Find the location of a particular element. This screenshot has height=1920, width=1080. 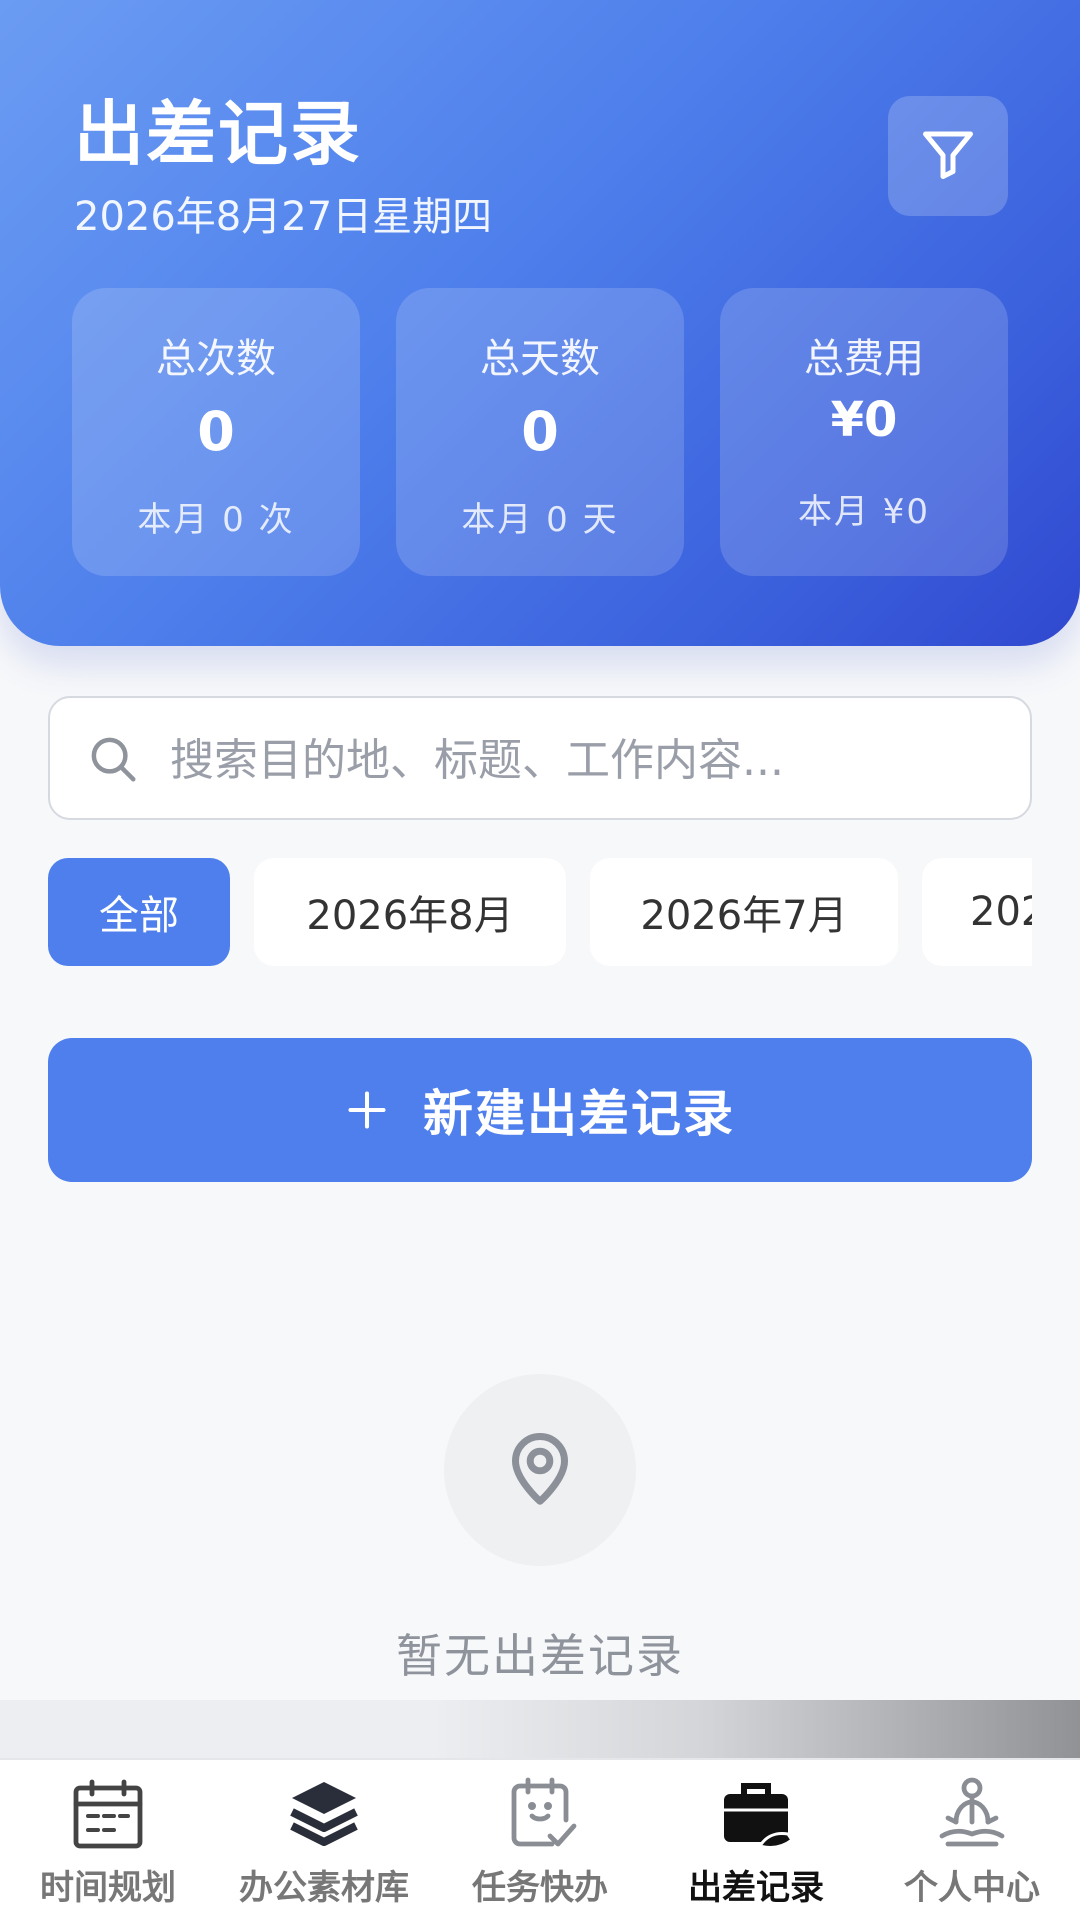

briefcase-icon is located at coordinates (756, 1814).